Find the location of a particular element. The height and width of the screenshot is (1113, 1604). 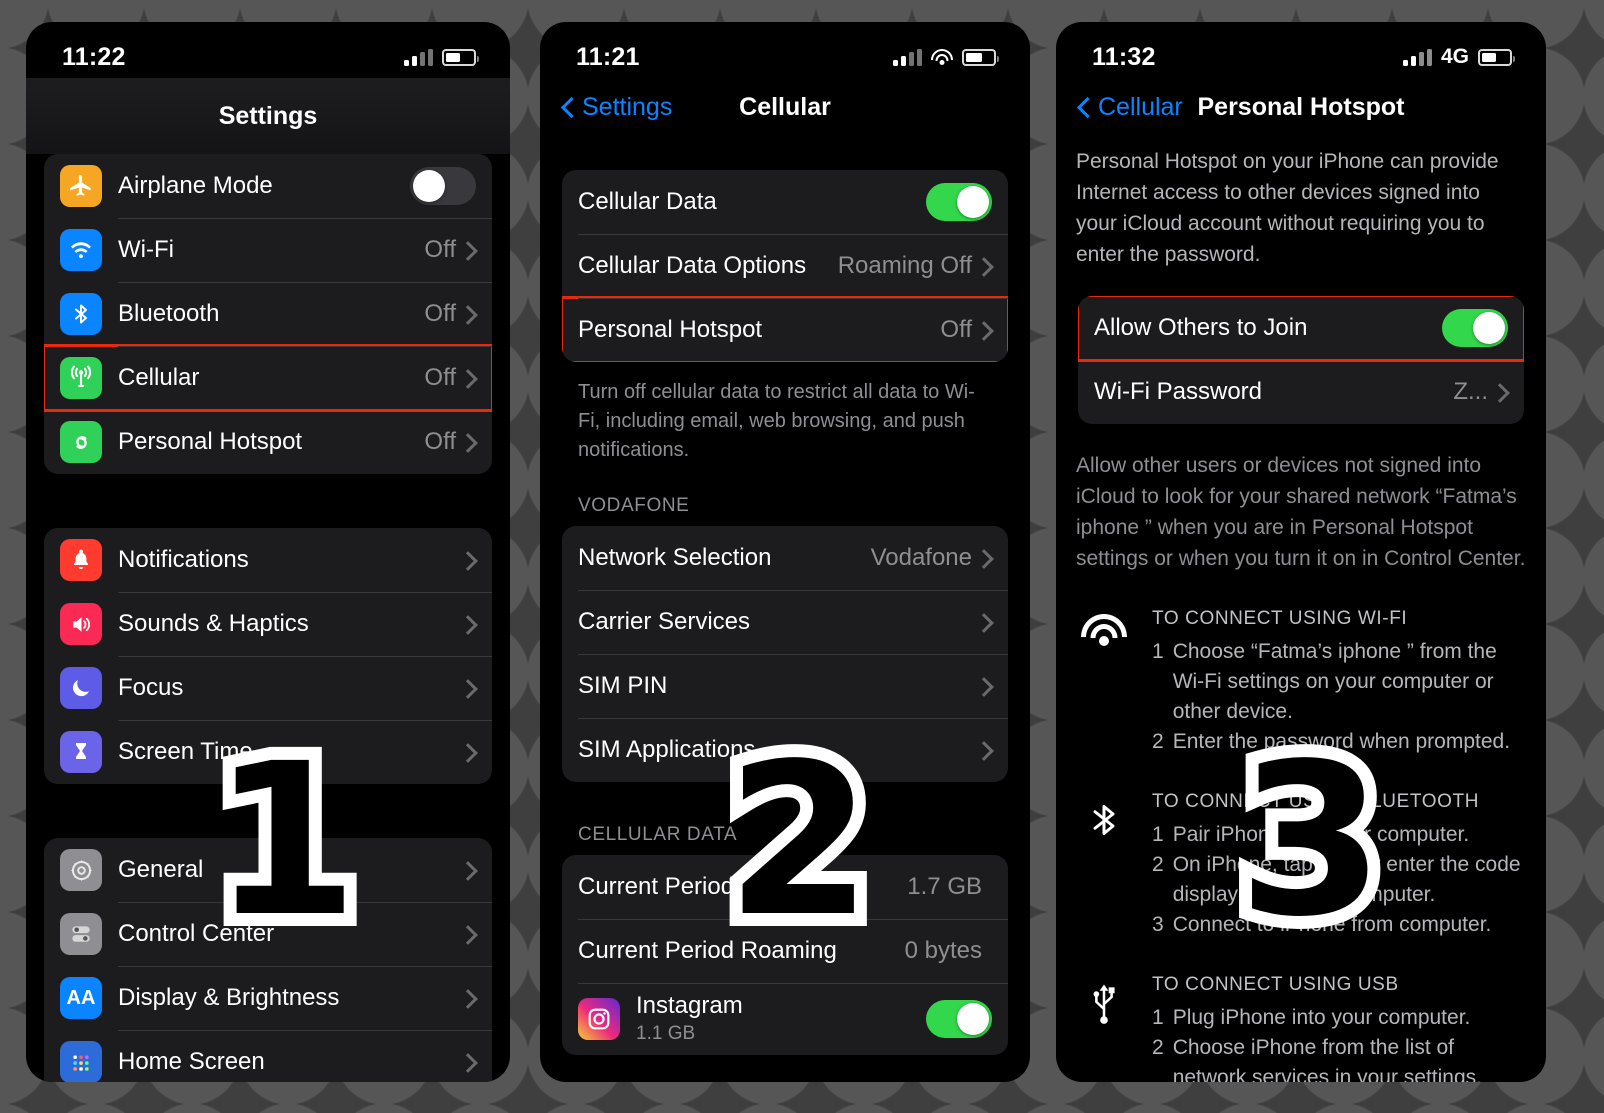

row-label: Wi-Fi is located at coordinates (146, 249).